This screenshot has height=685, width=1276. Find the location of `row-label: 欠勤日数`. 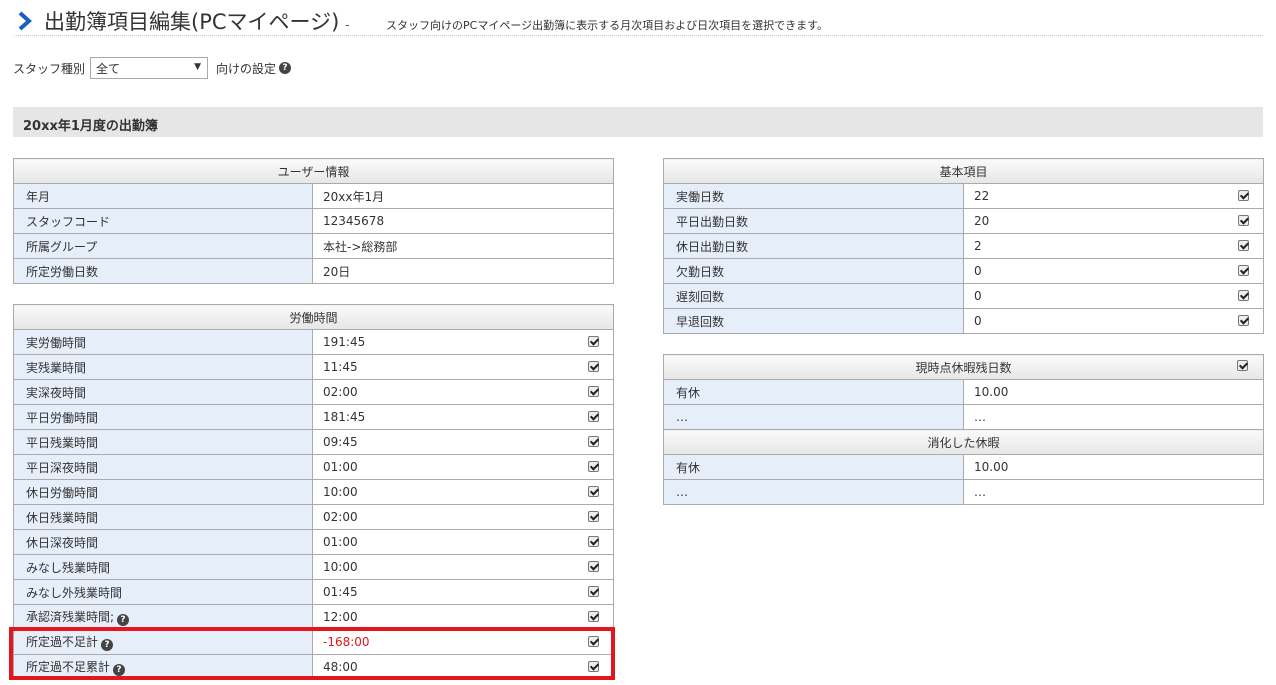

row-label: 欠勤日数 is located at coordinates (813, 271).